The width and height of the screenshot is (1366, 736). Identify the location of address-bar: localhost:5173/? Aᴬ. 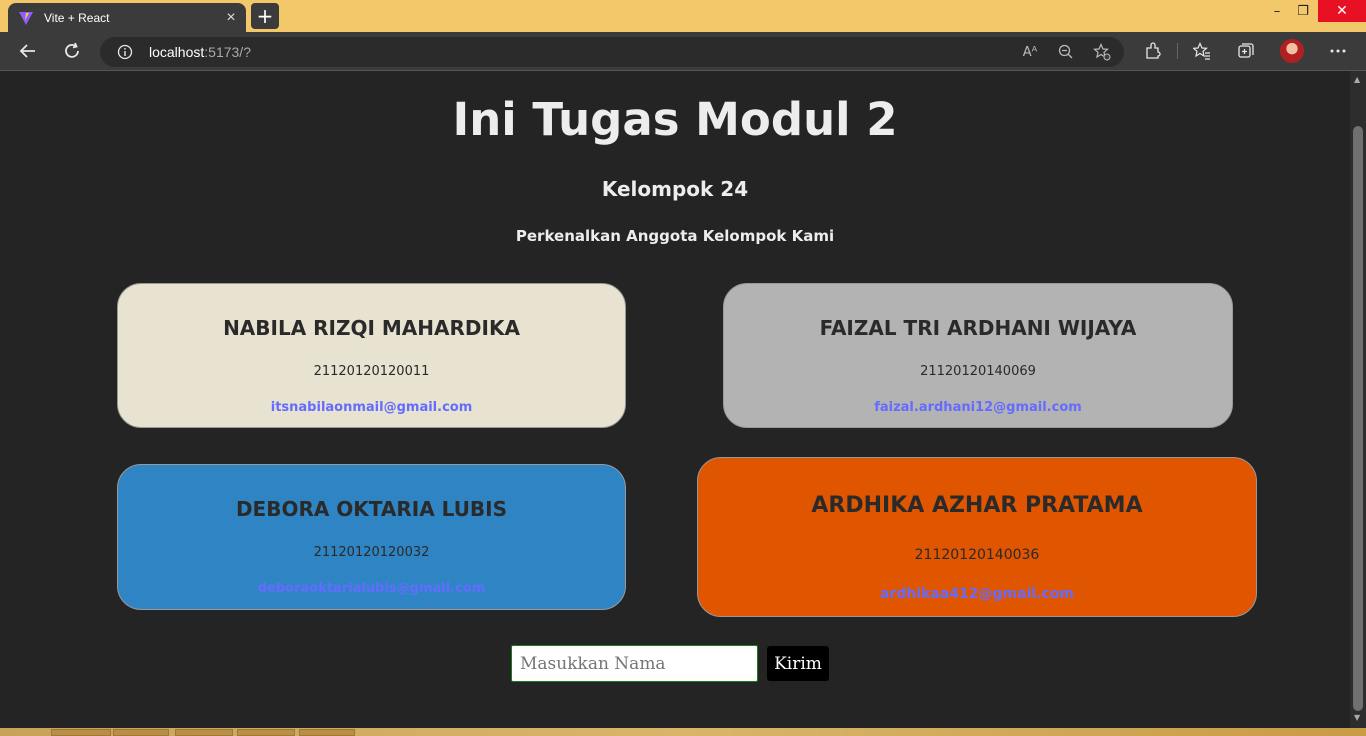
(612, 52).